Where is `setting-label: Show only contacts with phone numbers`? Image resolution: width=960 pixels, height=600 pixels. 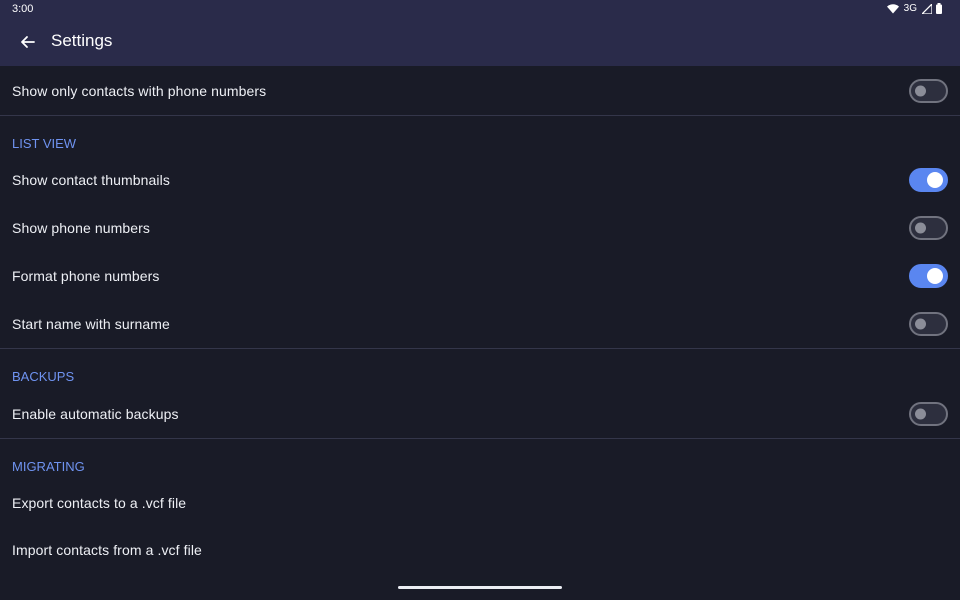
setting-label: Show only contacts with phone numbers is located at coordinates (139, 90).